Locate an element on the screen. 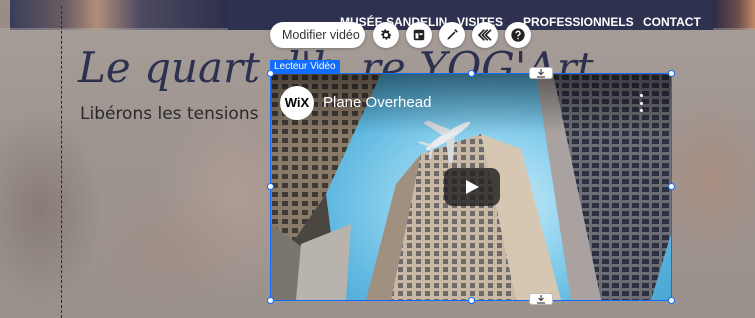 The height and width of the screenshot is (318, 755). resize-handle-top-right is located at coordinates (671, 73).